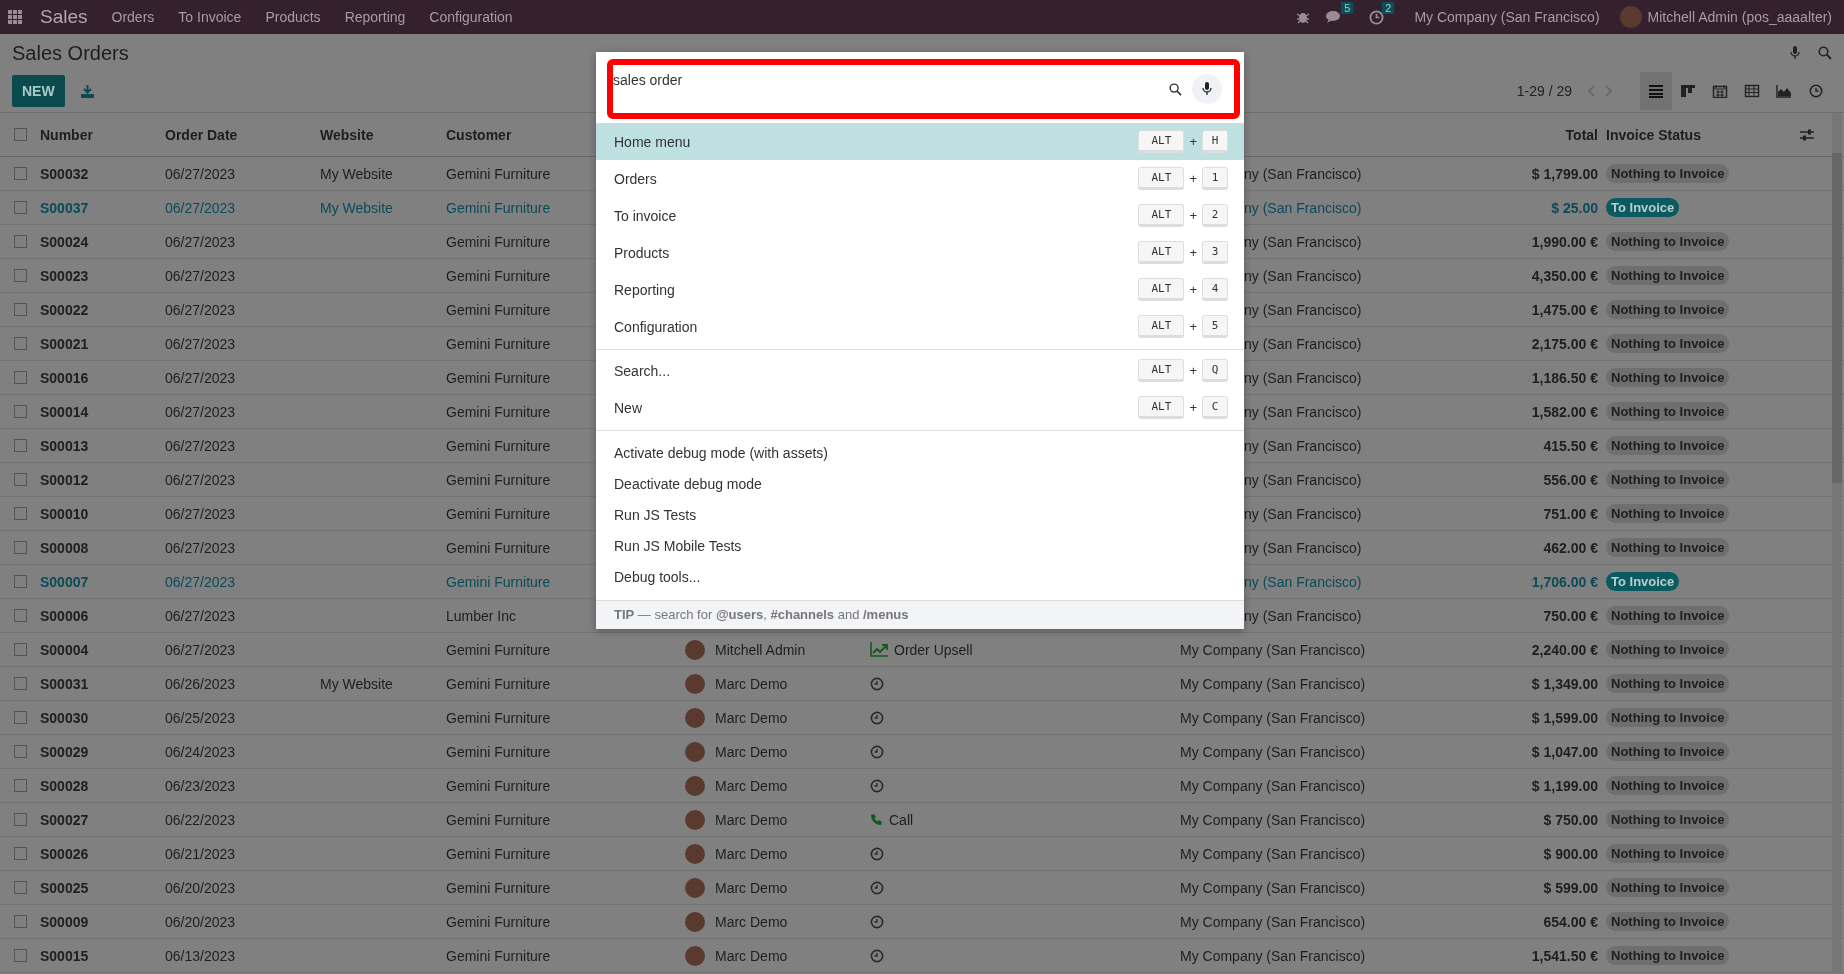  I want to click on menu-item: To Invoice, so click(210, 17).